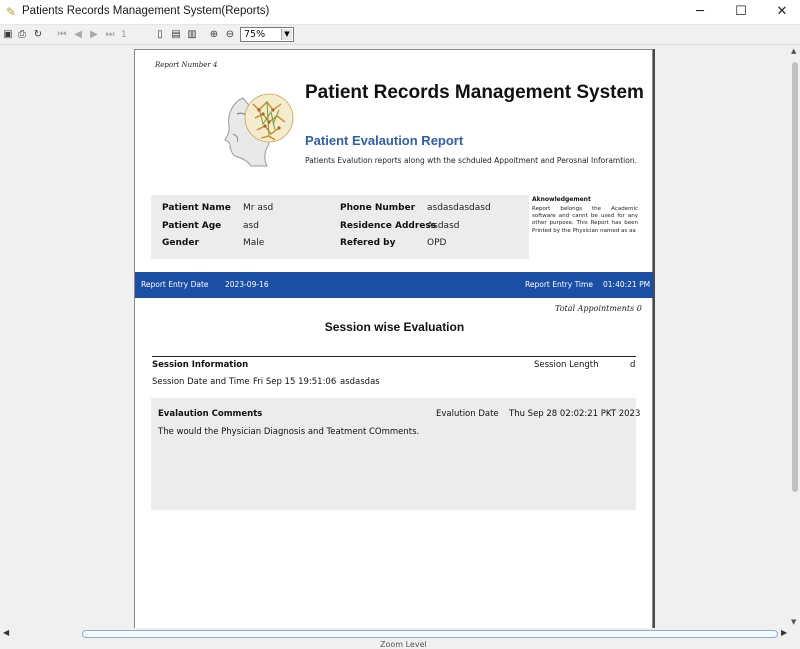  What do you see at coordinates (793, 622) in the screenshot?
I see `scroll-down-icon: ▼` at bounding box center [793, 622].